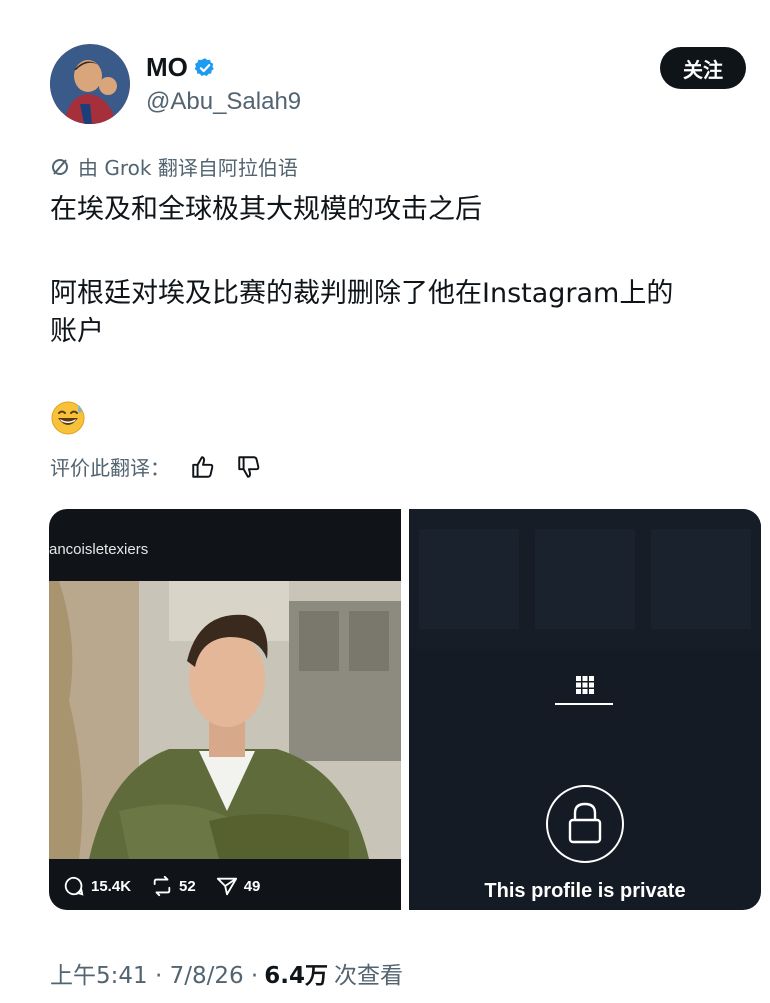 This screenshot has height=1003, width=770. What do you see at coordinates (362, 293) in the screenshot?
I see `tweet-text-line-2: 阿根廷对埃及比赛的裁判删除了他在Instagram上的` at bounding box center [362, 293].